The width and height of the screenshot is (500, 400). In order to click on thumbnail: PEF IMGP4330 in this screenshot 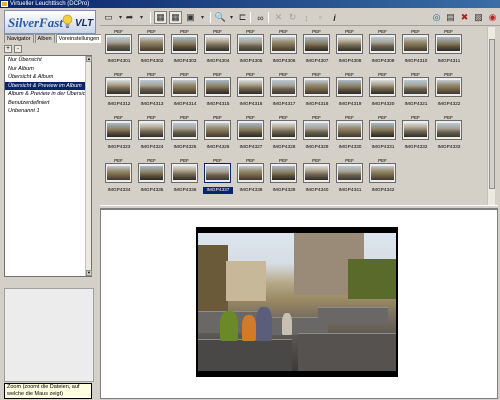, I will do `click(349, 134)`.